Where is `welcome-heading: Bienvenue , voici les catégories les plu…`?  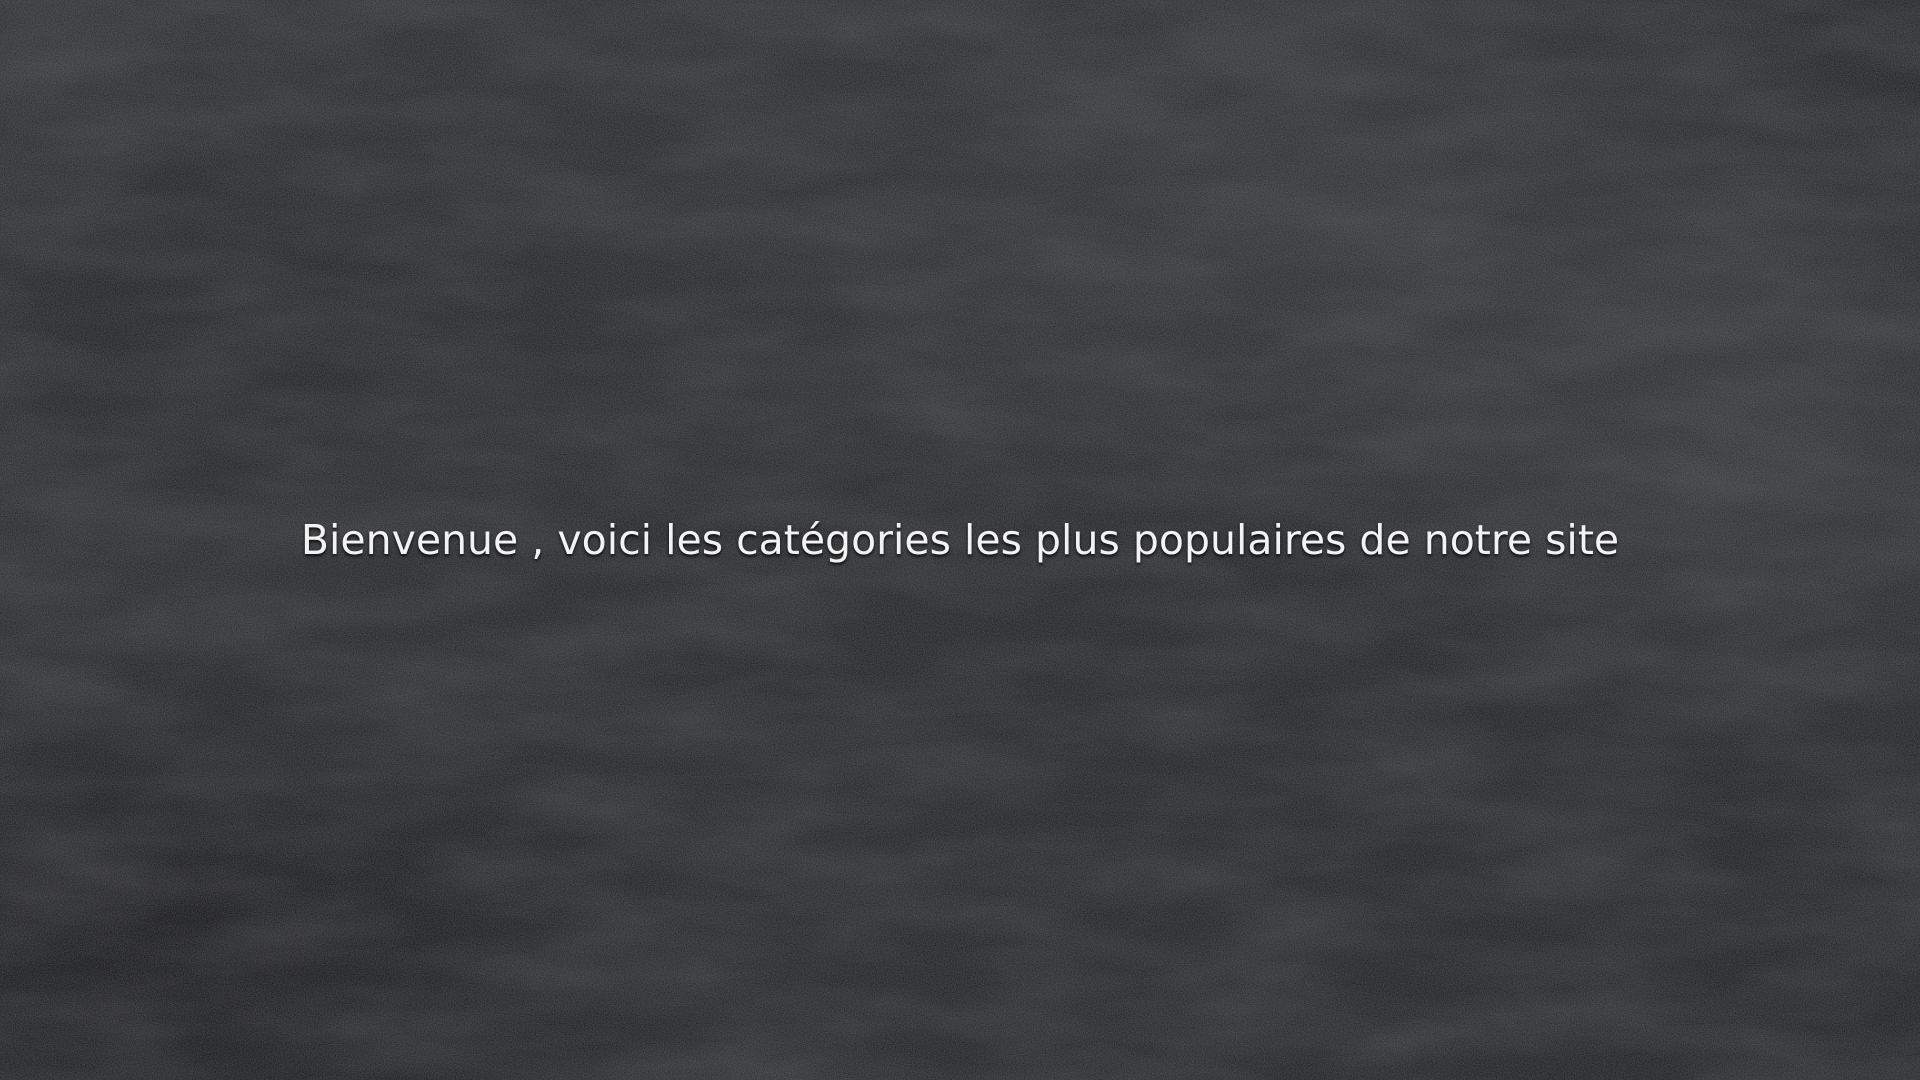 welcome-heading: Bienvenue , voici les catégories les plu… is located at coordinates (960, 540).